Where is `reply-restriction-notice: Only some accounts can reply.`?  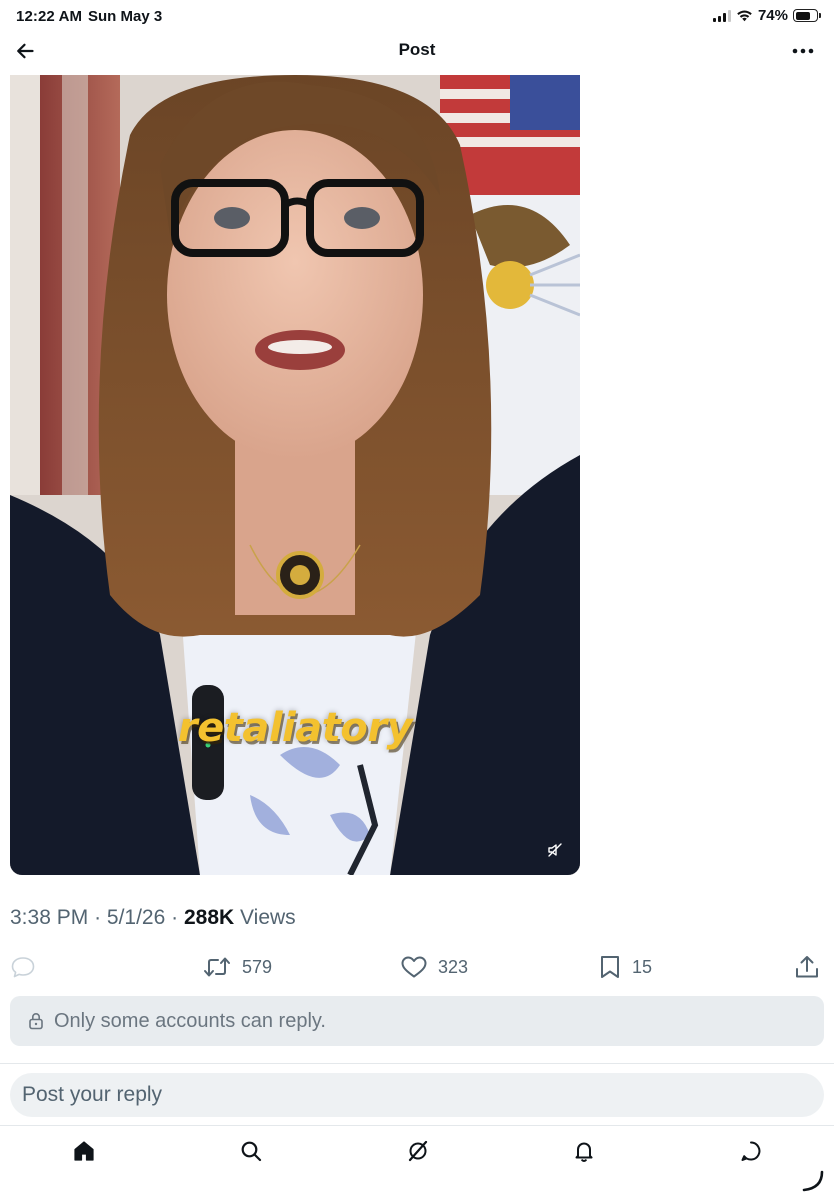
reply-restriction-notice: Only some accounts can reply. is located at coordinates (417, 1021).